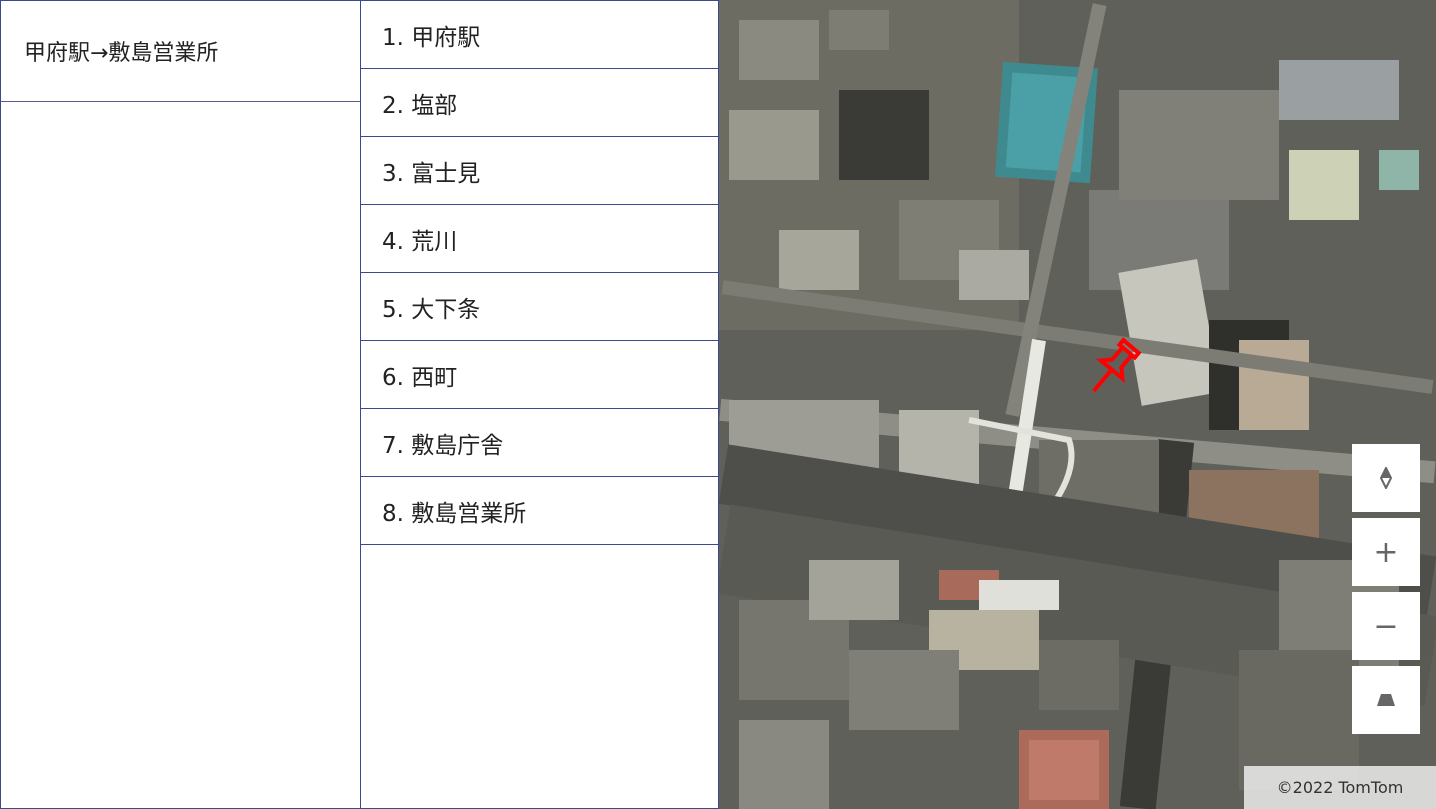 The width and height of the screenshot is (1436, 809). Describe the element at coordinates (1113, 368) in the screenshot. I see `pushpin-icon` at that location.